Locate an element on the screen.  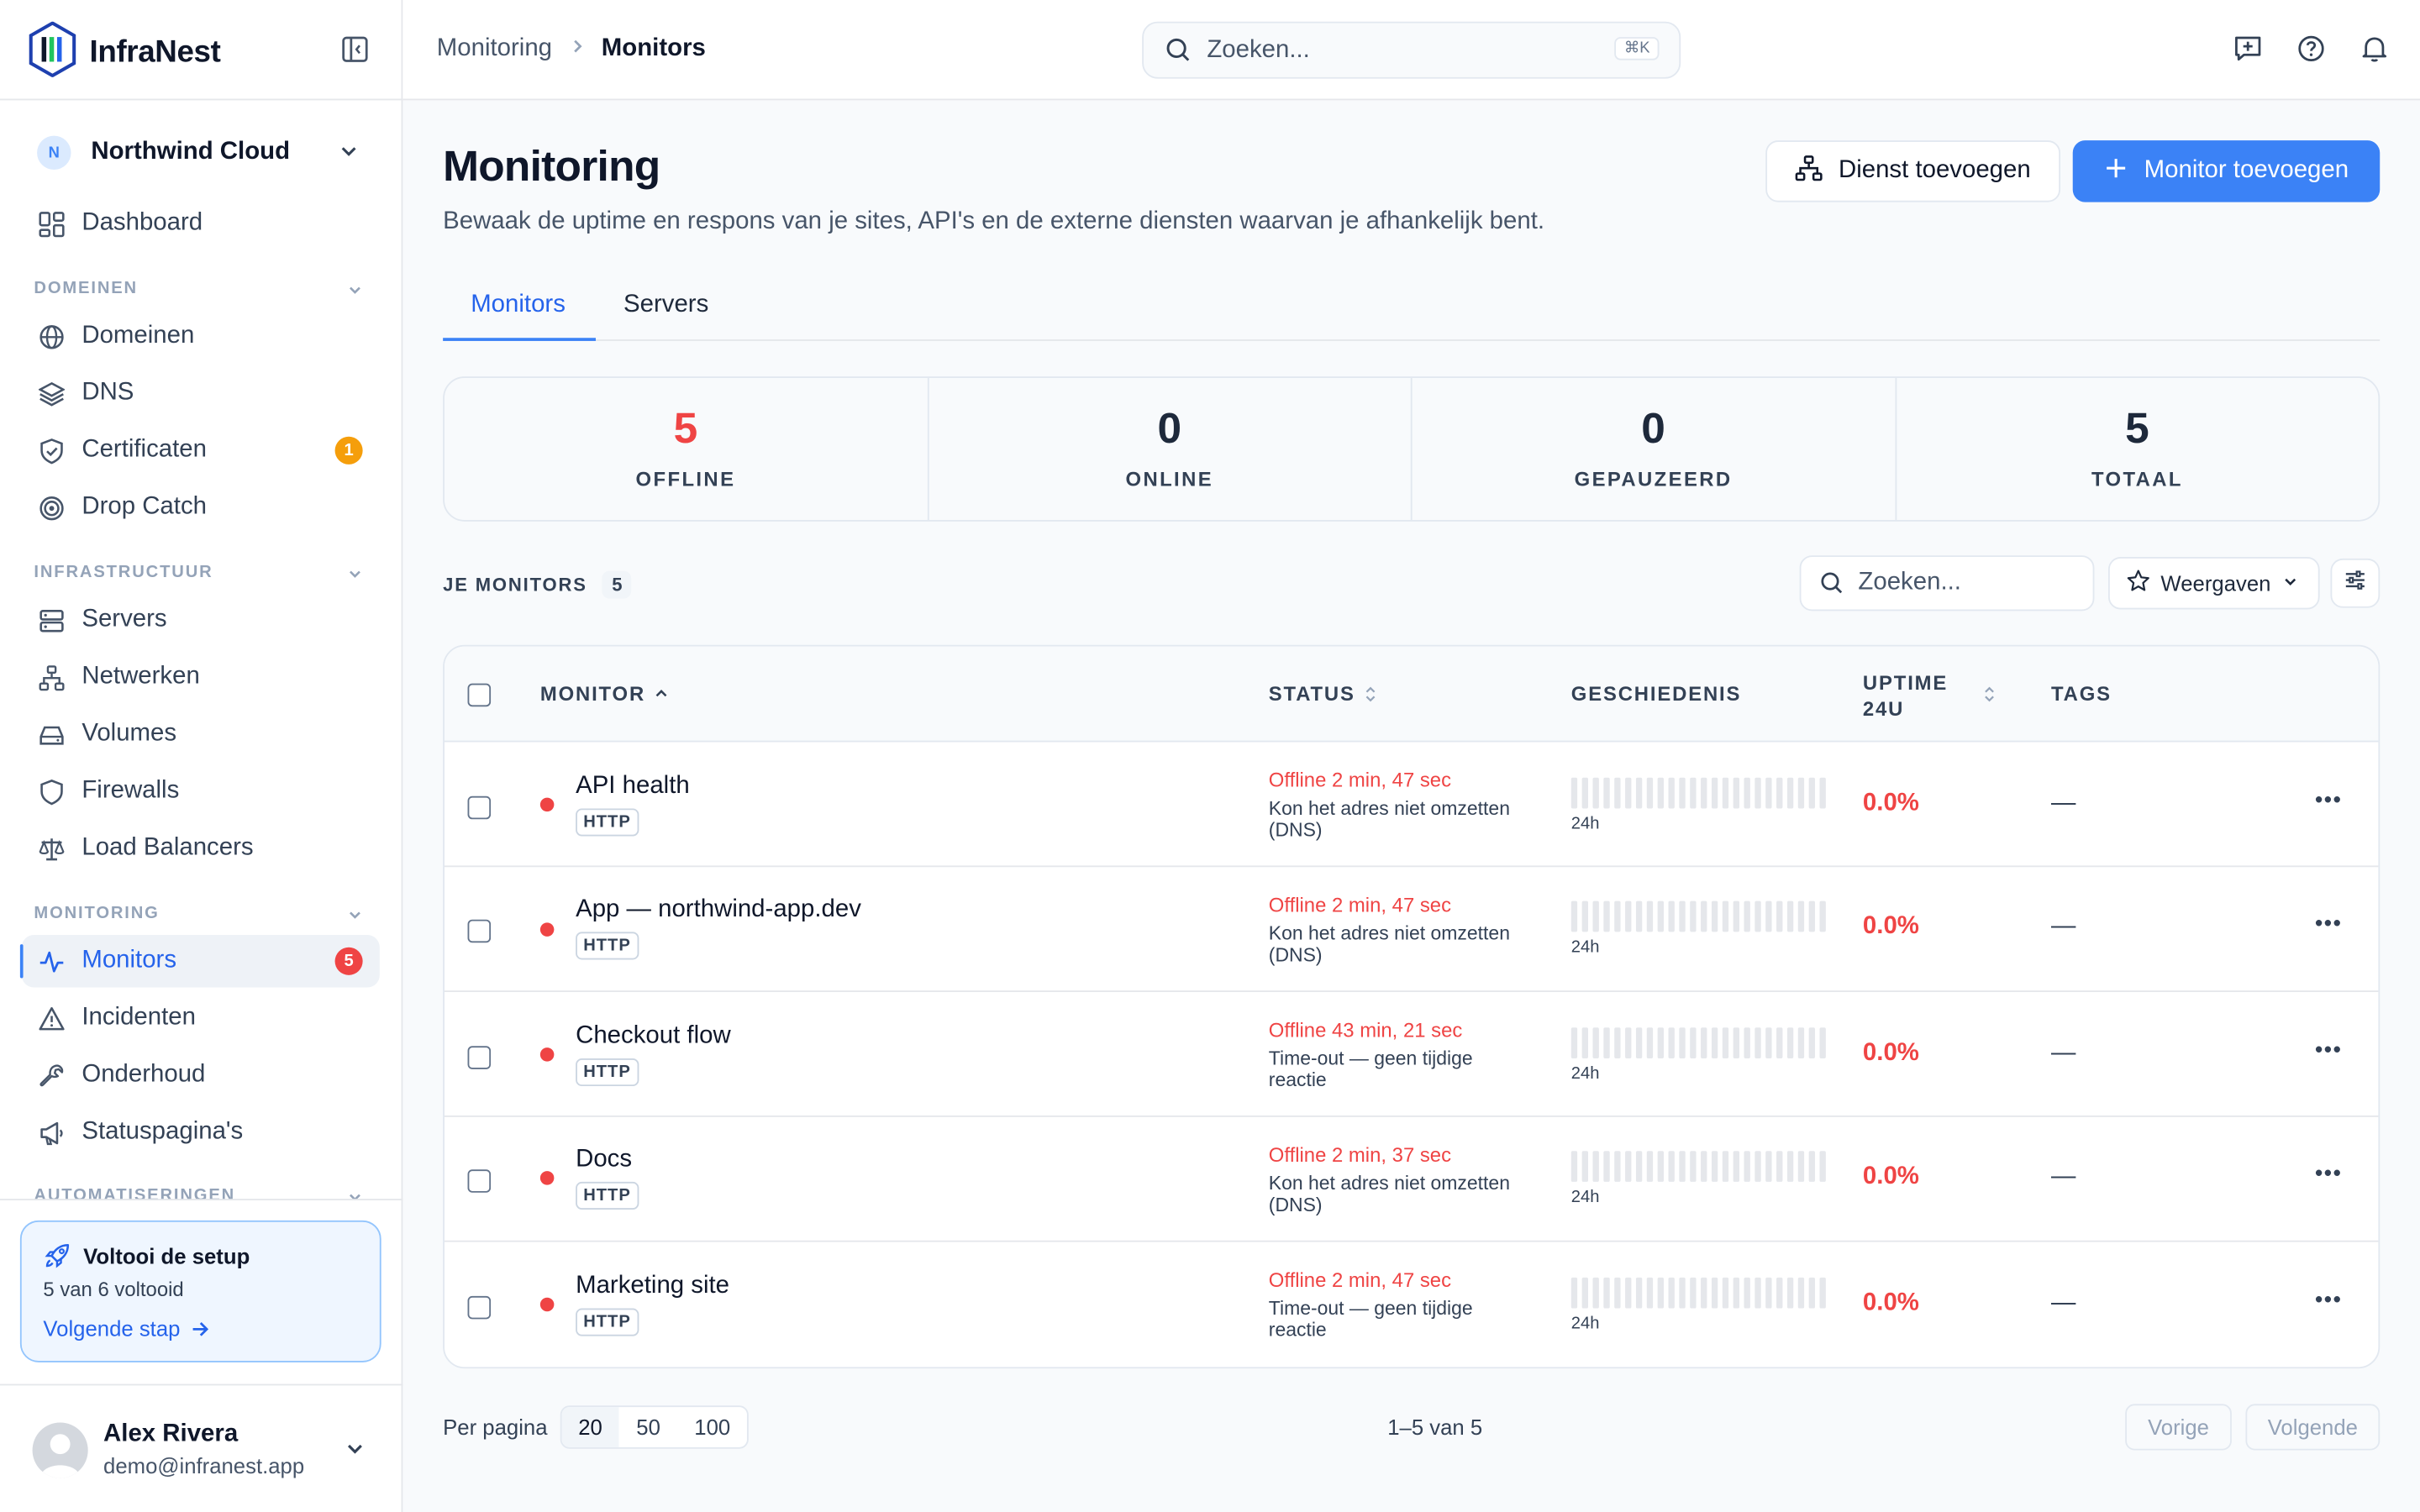
globe-icon is located at coordinates (51, 336).